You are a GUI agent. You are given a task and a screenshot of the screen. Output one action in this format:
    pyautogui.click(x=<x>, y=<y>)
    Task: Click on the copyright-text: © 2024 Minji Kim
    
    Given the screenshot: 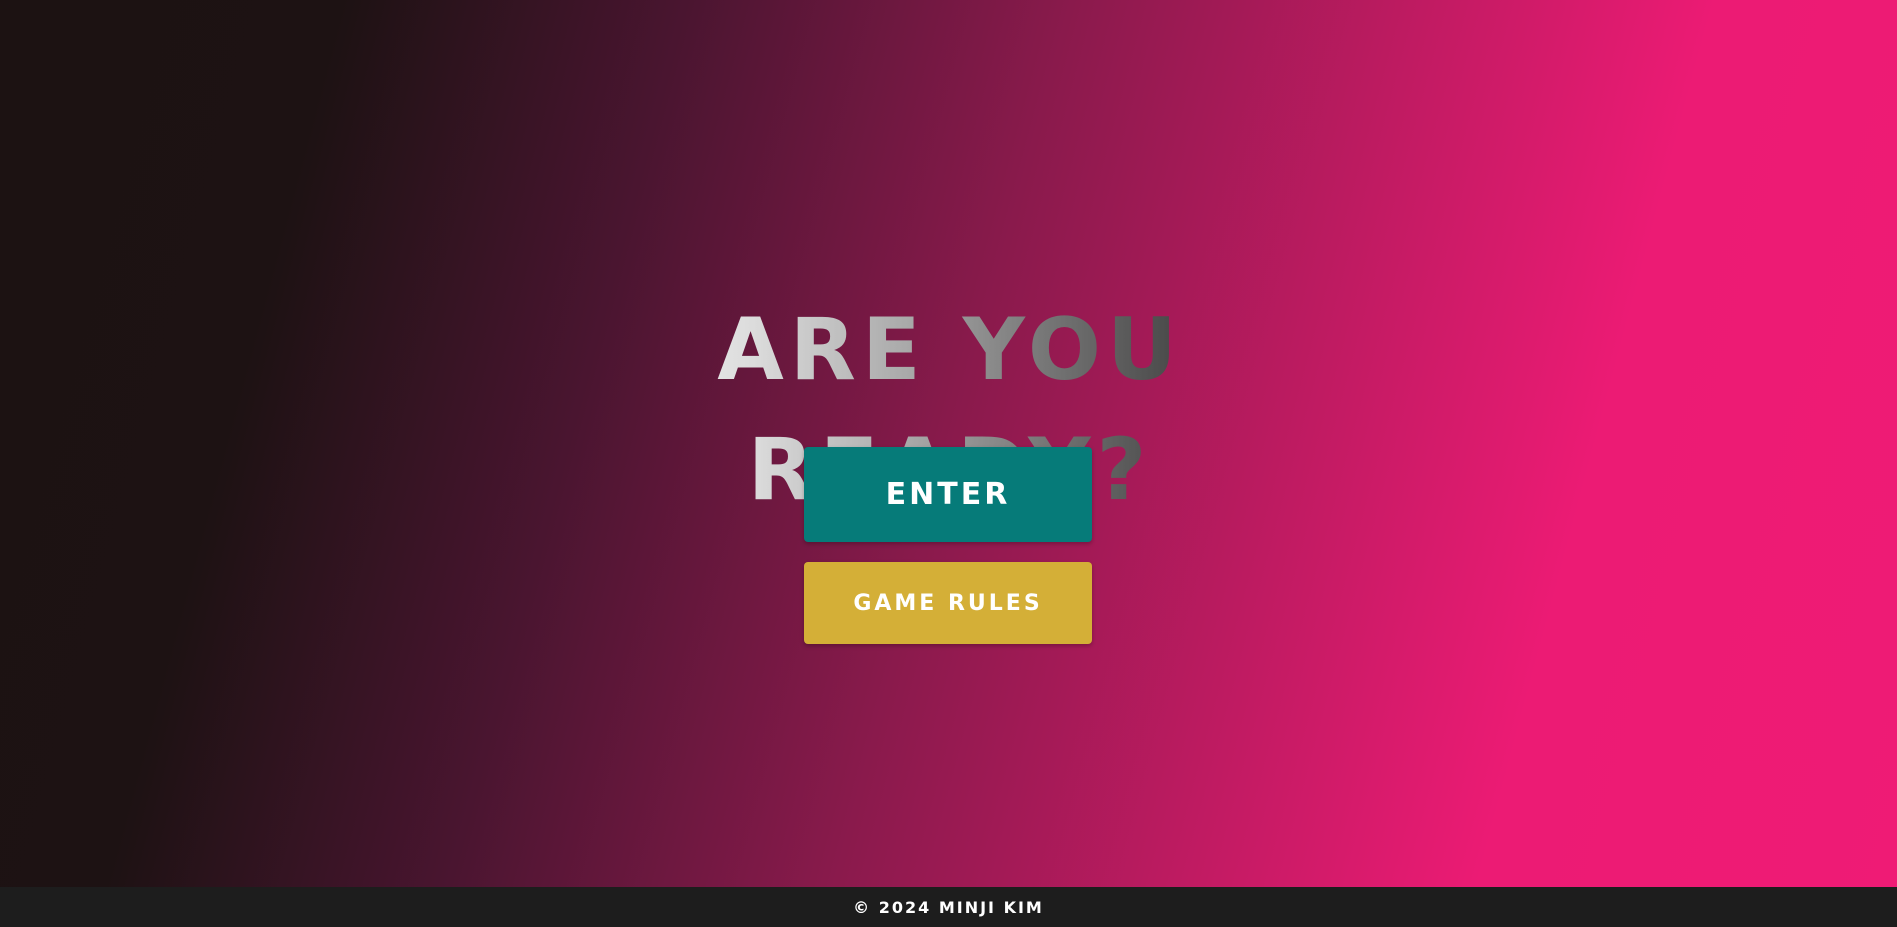 What is the action you would take?
    pyautogui.click(x=948, y=907)
    